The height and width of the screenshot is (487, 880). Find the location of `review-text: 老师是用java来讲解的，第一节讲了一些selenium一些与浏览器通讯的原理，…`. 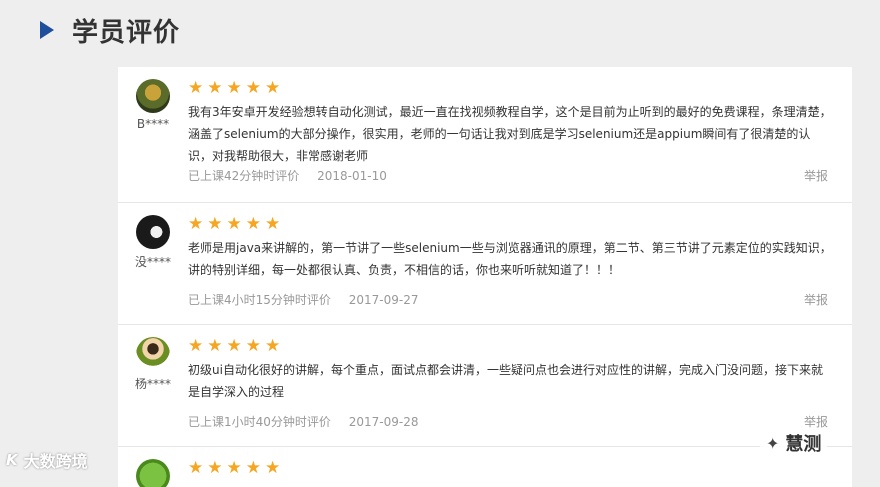

review-text: 老师是用java来讲解的，第一节讲了一些selenium一些与浏览器通讯的原理，… is located at coordinates (510, 259).